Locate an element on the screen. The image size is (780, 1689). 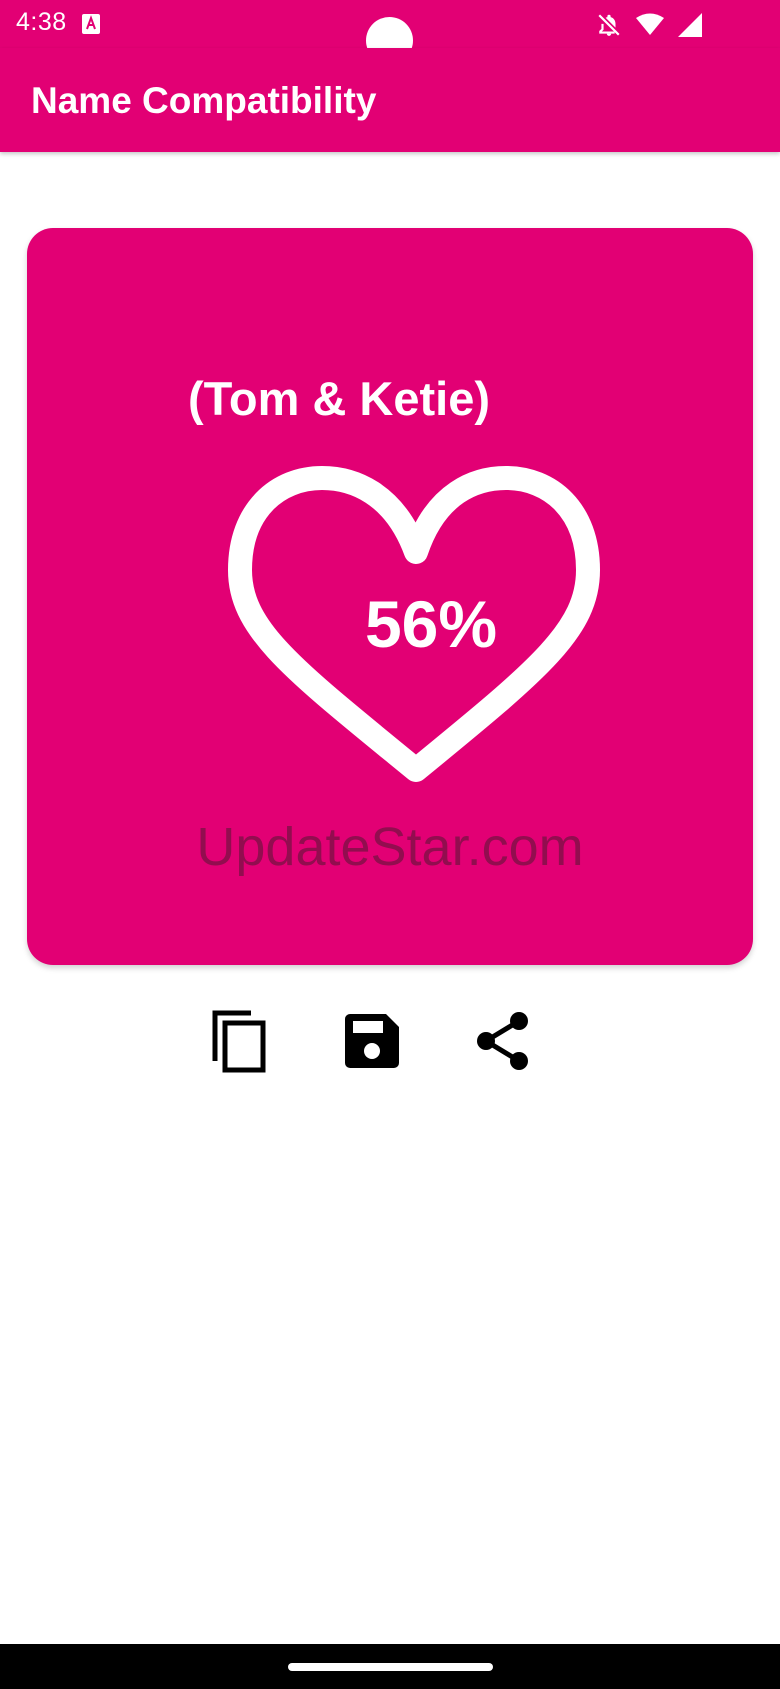
copy-button is located at coordinates (240, 1043).